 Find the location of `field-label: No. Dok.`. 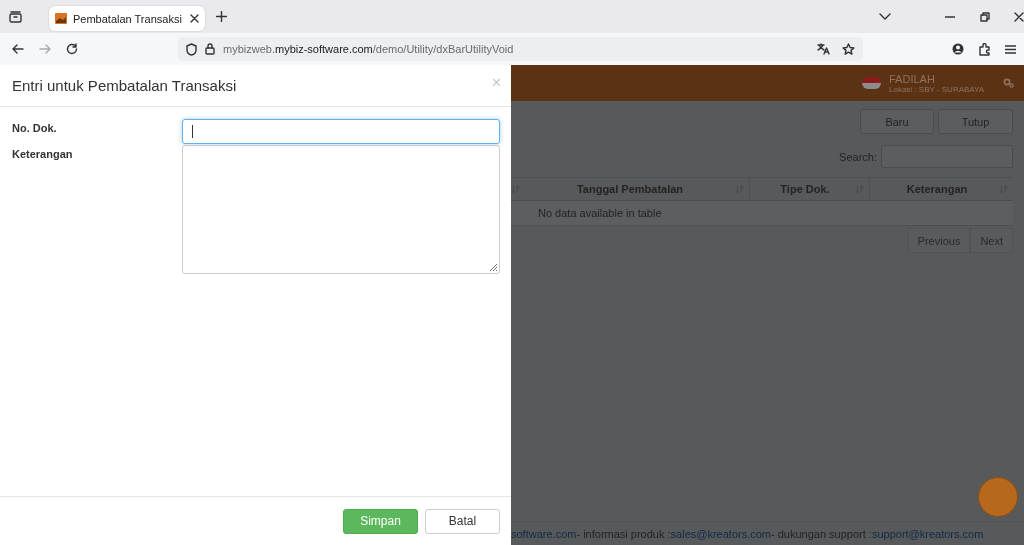

field-label: No. Dok. is located at coordinates (35, 127).